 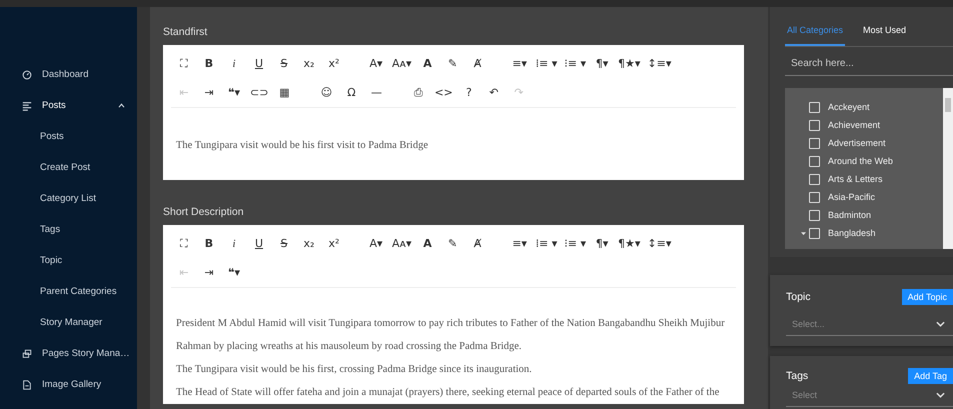 What do you see at coordinates (418, 93) in the screenshot?
I see `toolbar-button: ⎙` at bounding box center [418, 93].